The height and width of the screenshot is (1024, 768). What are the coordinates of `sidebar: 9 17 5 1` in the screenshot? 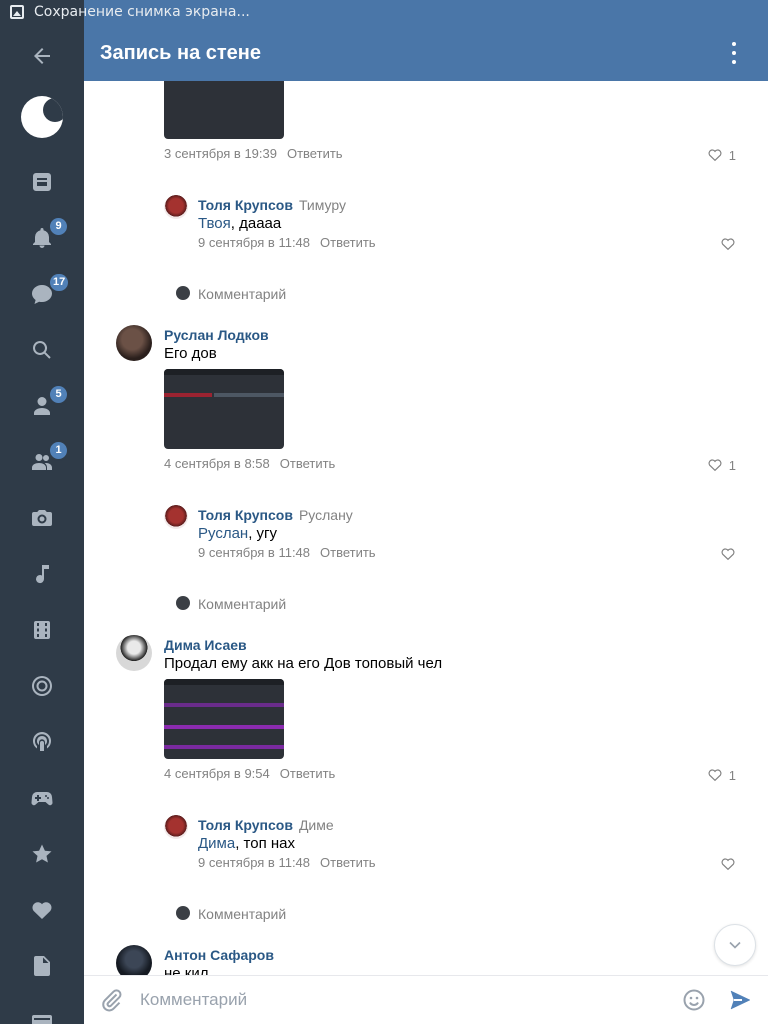 It's located at (42, 524).